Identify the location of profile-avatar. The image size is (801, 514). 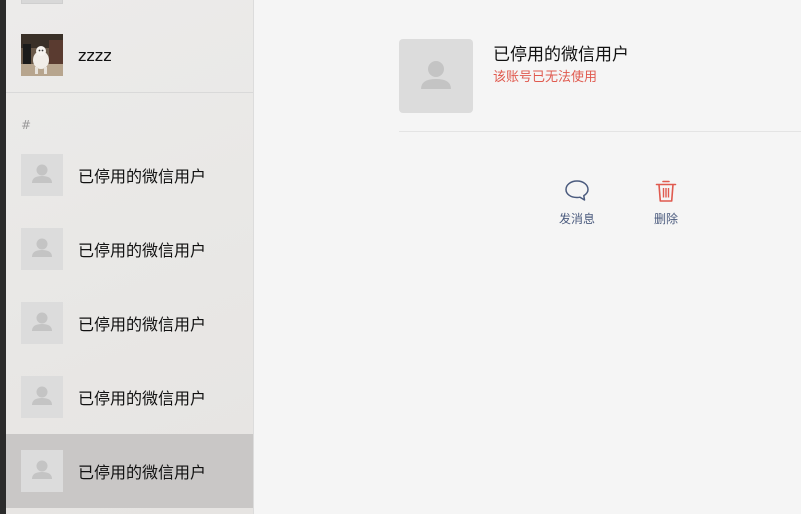
(436, 76).